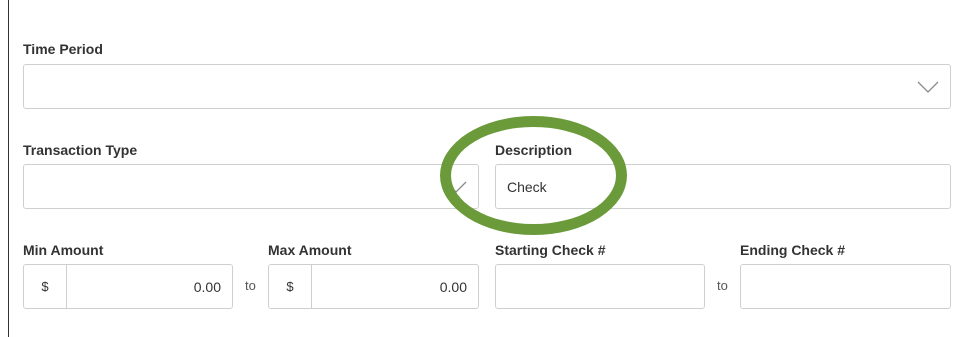 The image size is (958, 337). What do you see at coordinates (250, 285) in the screenshot?
I see `amount-range-separator: to` at bounding box center [250, 285].